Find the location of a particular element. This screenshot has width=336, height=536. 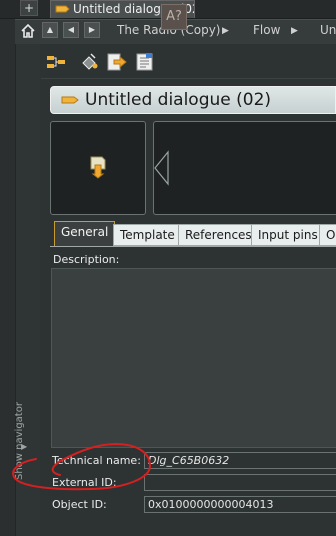

up-button: ▲ is located at coordinates (50, 30).